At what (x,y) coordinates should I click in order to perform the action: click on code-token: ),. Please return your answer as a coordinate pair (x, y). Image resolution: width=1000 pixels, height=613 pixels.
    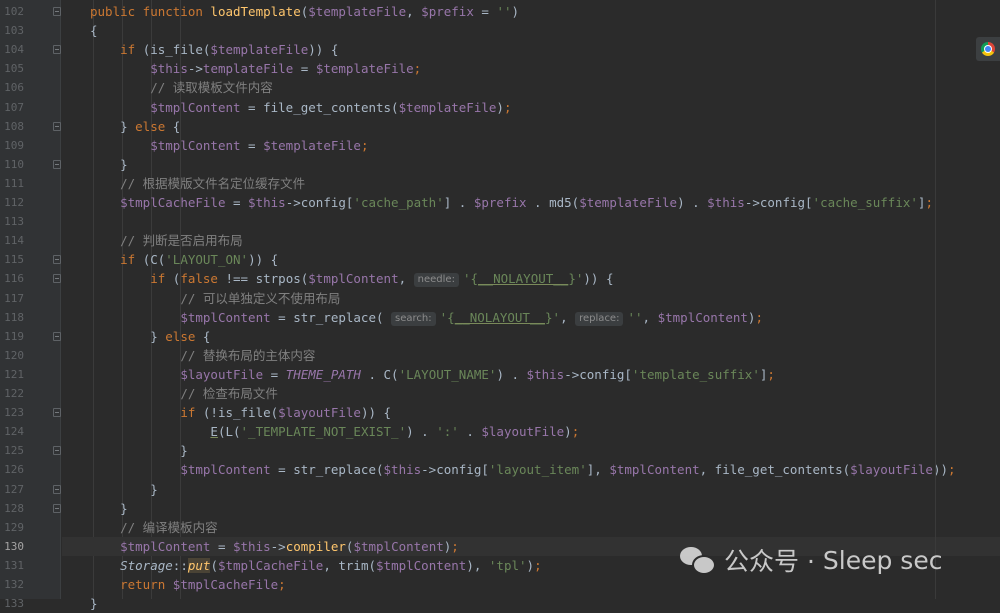
    Looking at the image, I should click on (477, 565).